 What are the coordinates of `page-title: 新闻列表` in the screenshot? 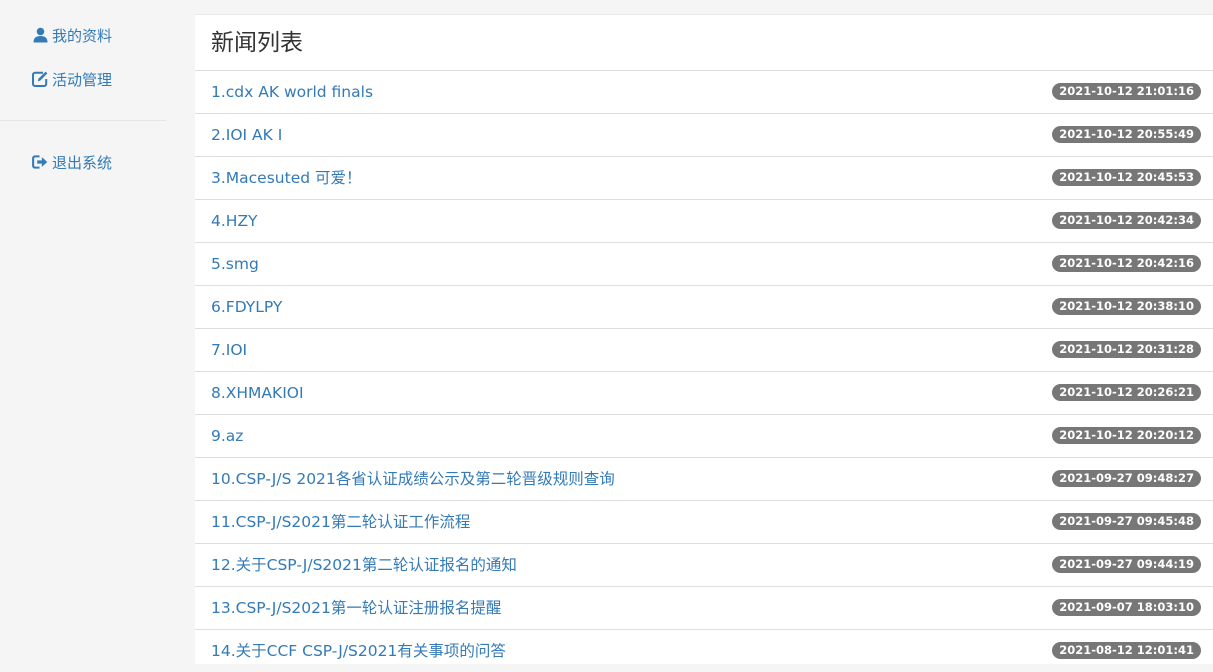 It's located at (257, 43).